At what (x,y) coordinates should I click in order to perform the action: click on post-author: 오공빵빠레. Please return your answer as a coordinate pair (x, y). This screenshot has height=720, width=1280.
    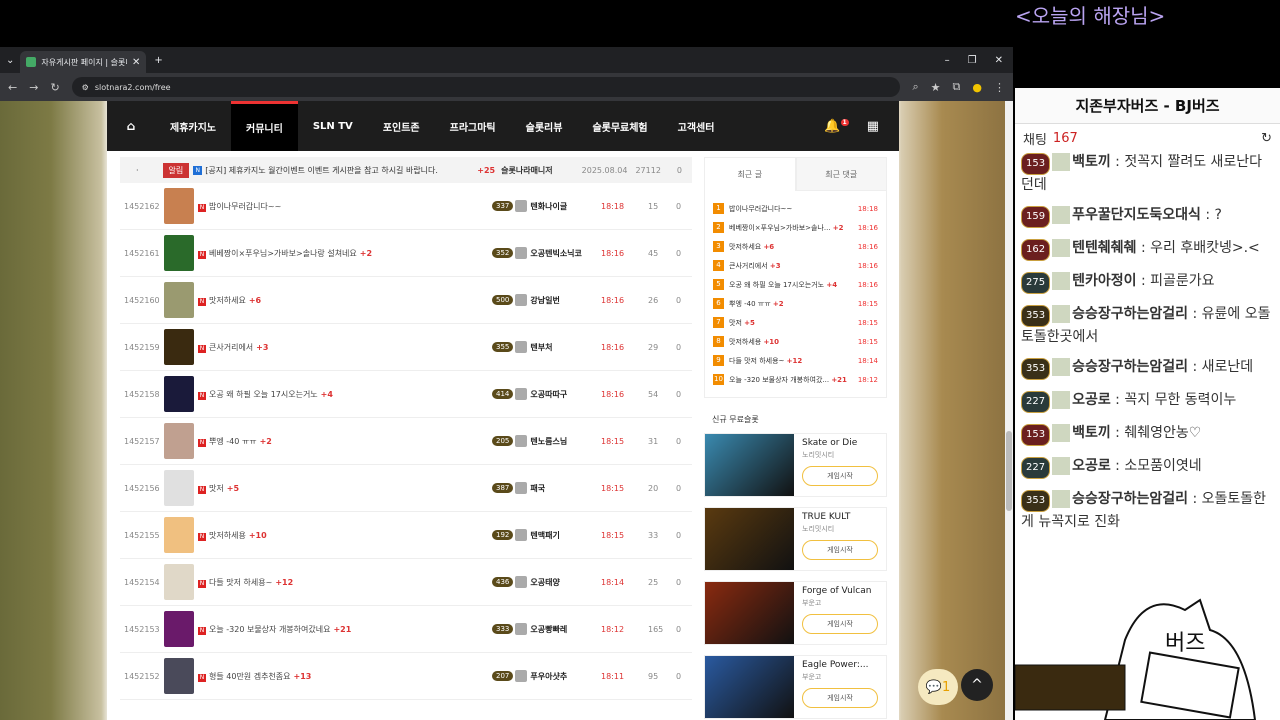
    Looking at the image, I should click on (561, 629).